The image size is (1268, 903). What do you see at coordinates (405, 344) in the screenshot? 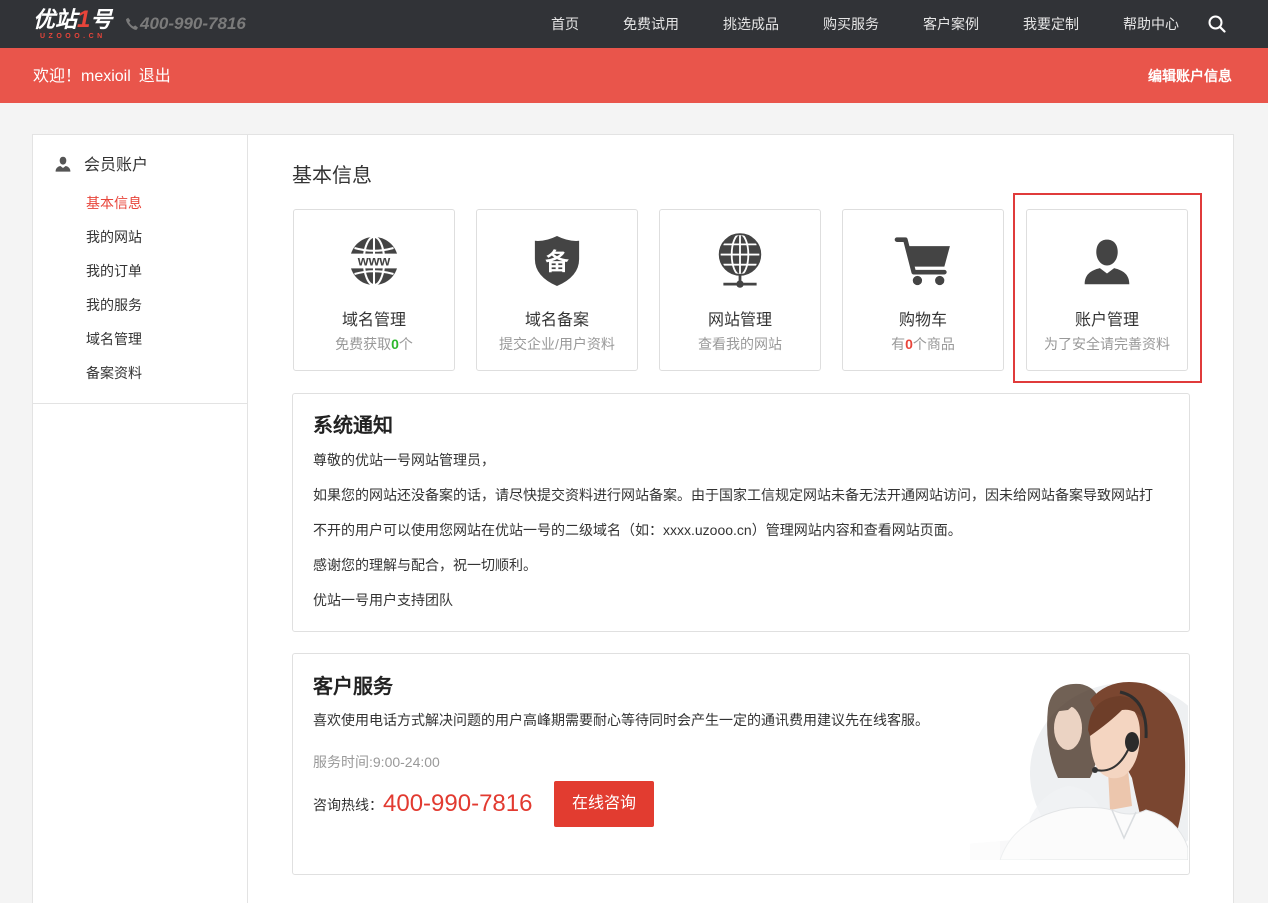
I see `card-subtitle-suffix: 个` at bounding box center [405, 344].